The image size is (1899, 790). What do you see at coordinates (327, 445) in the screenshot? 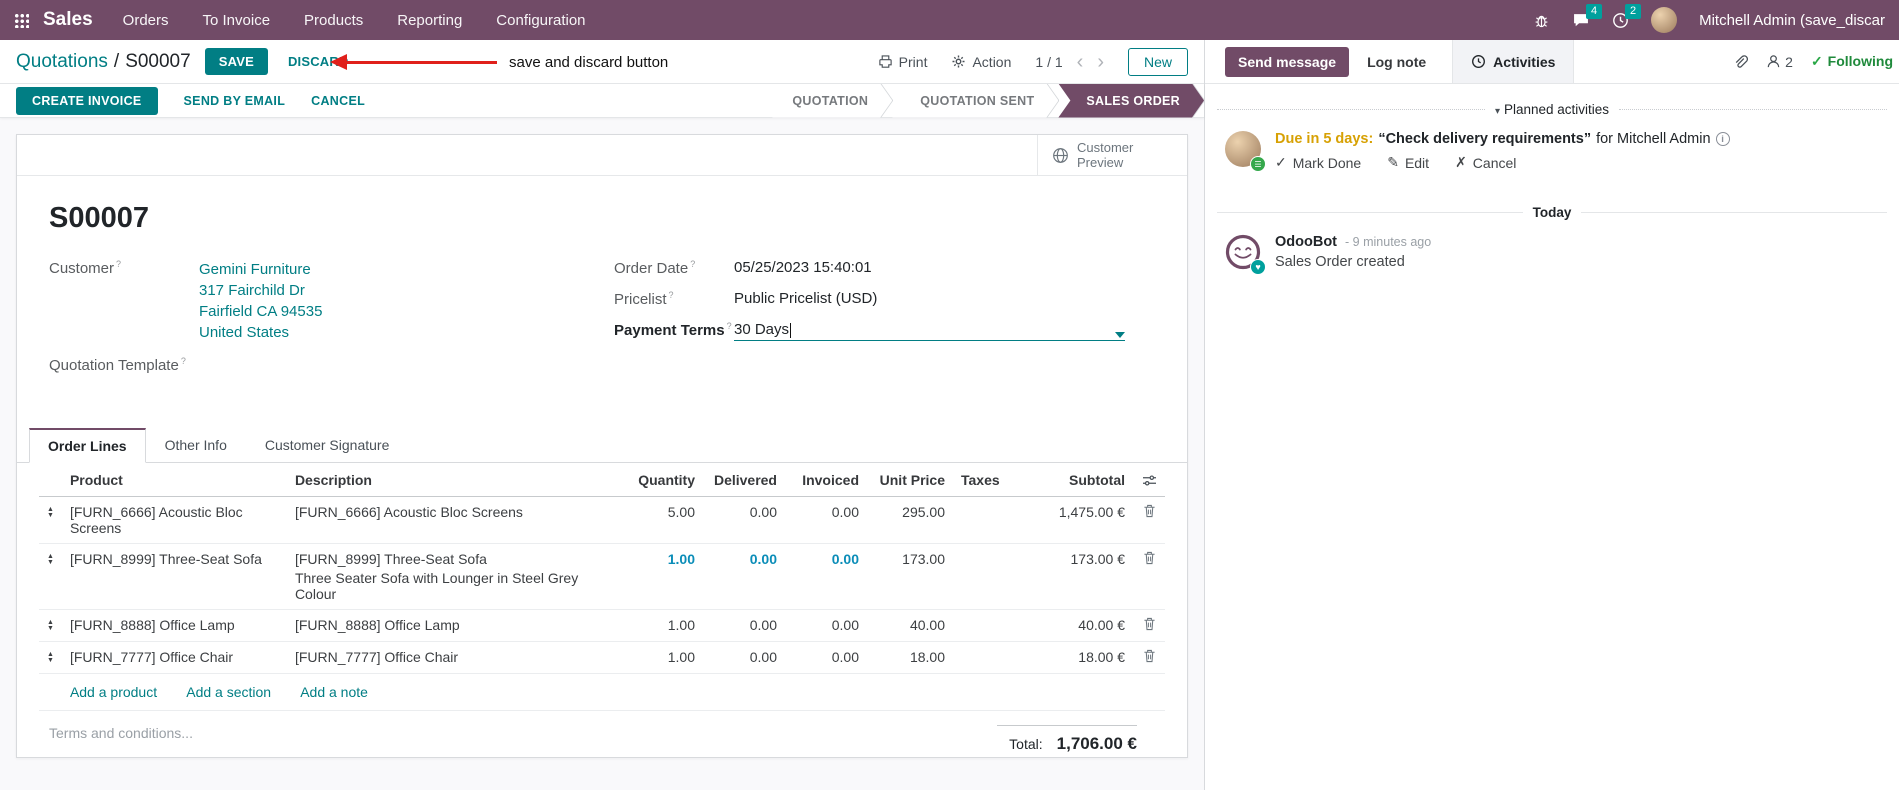
I see `tab-customer-signature: Customer Signature` at bounding box center [327, 445].